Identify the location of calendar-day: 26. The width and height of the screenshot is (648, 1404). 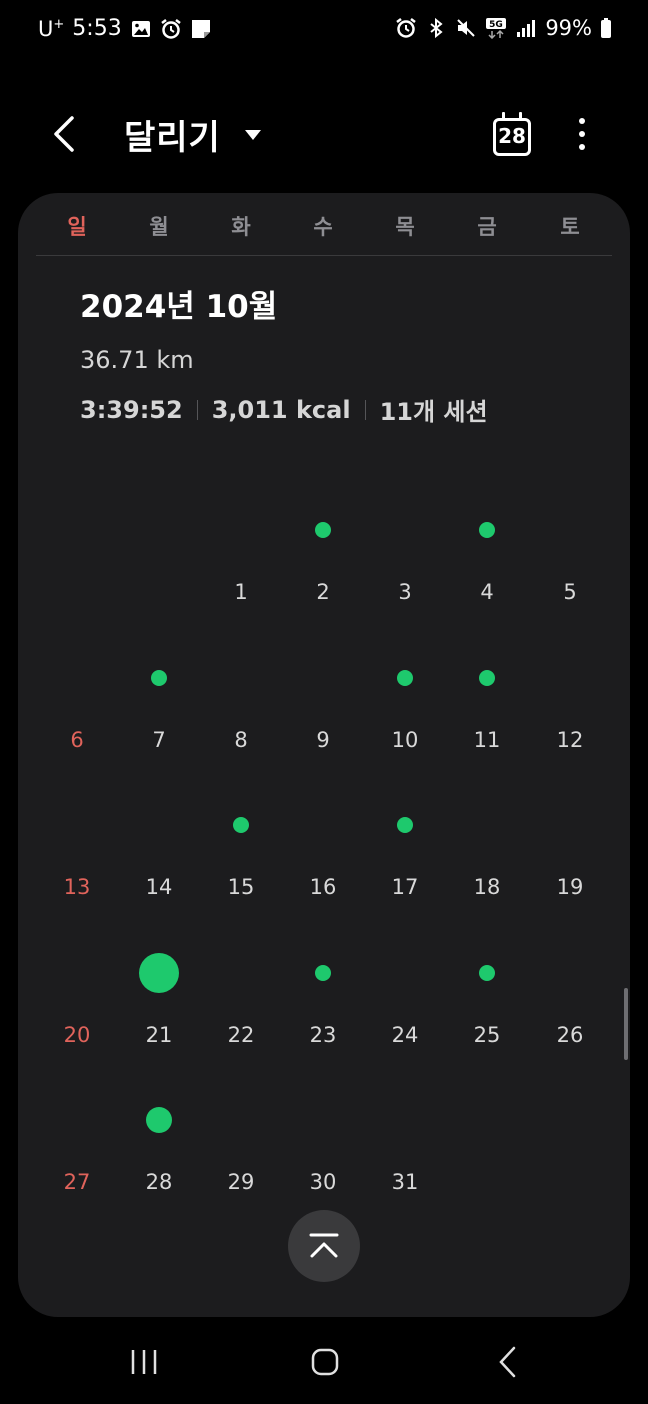
(570, 1021).